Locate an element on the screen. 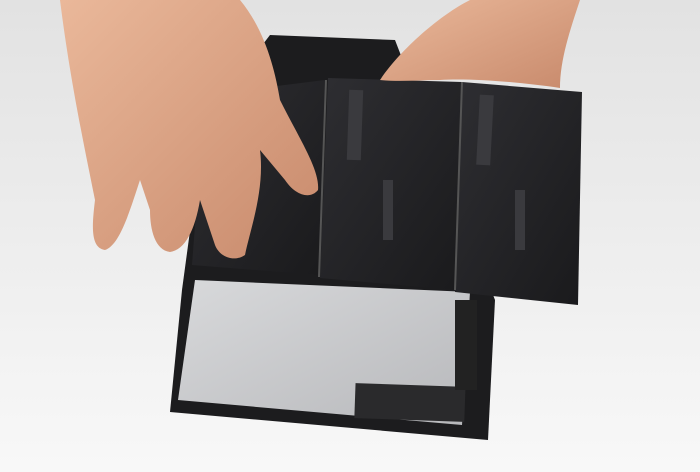 The height and width of the screenshot is (472, 700). logic-board-strip is located at coordinates (410, 402).